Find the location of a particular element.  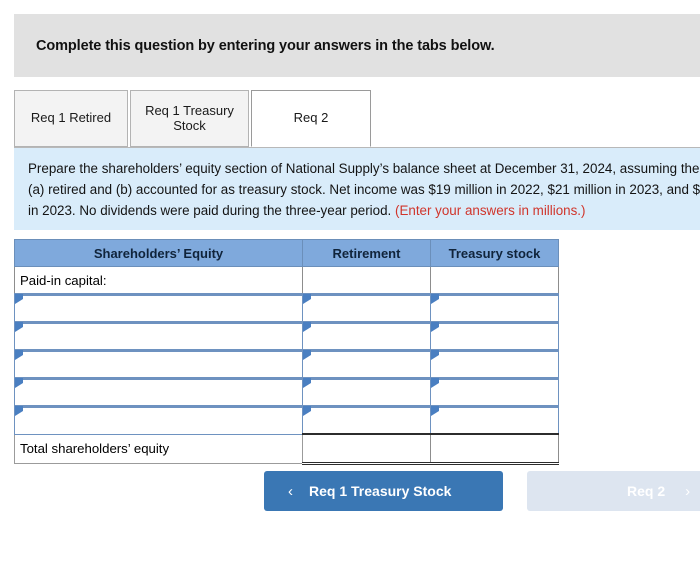

next-button-label: Req 2 is located at coordinates (646, 491).